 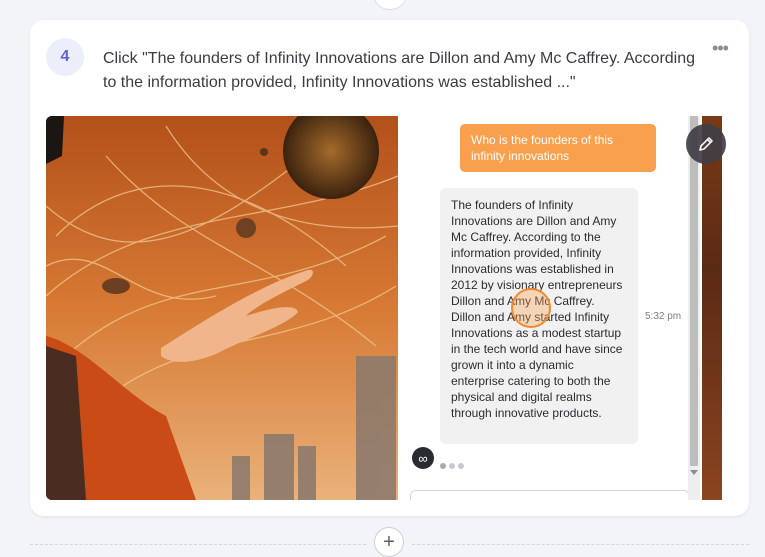 I want to click on background-edge-image, so click(x=717, y=308).